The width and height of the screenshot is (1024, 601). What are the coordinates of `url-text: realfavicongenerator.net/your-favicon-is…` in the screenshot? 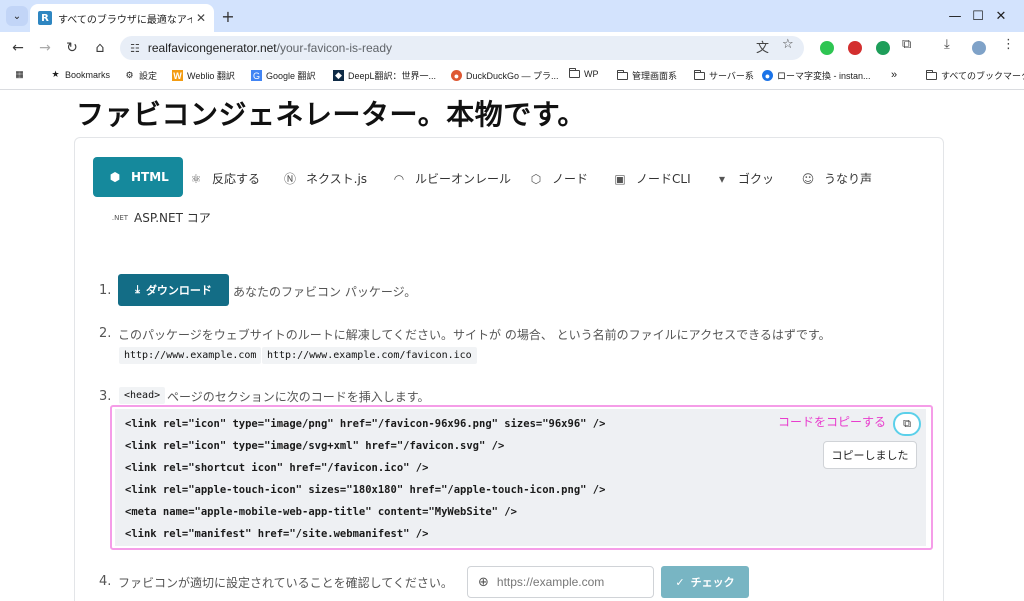 It's located at (270, 48).